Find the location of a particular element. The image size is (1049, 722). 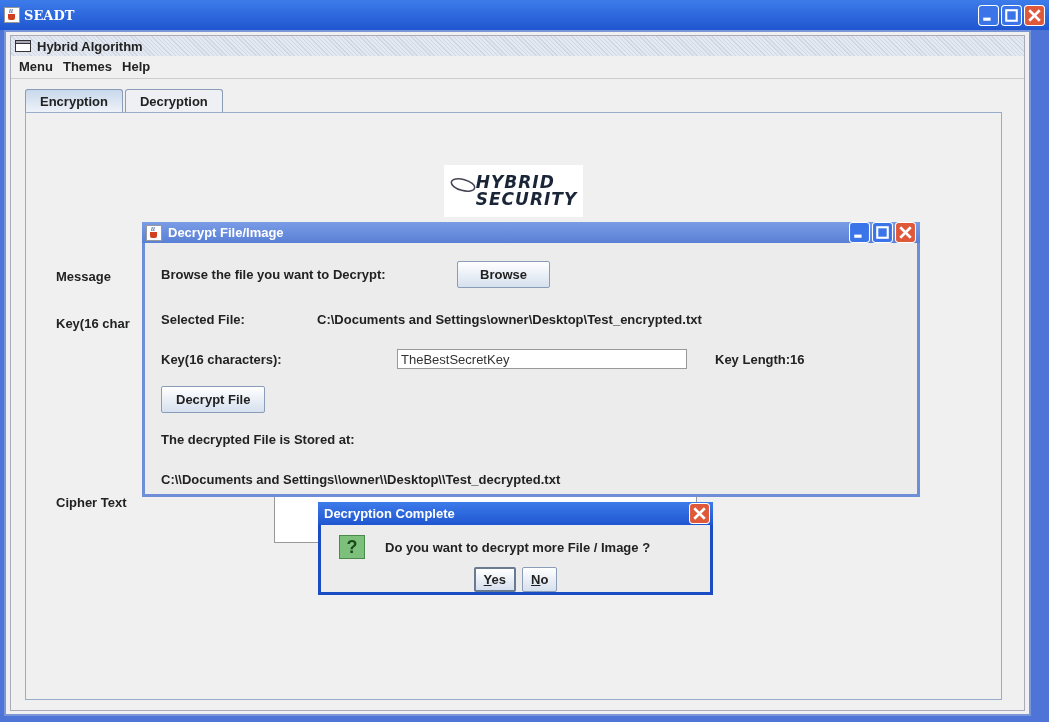

key-length-label: Key Length:16 is located at coordinates (760, 359).